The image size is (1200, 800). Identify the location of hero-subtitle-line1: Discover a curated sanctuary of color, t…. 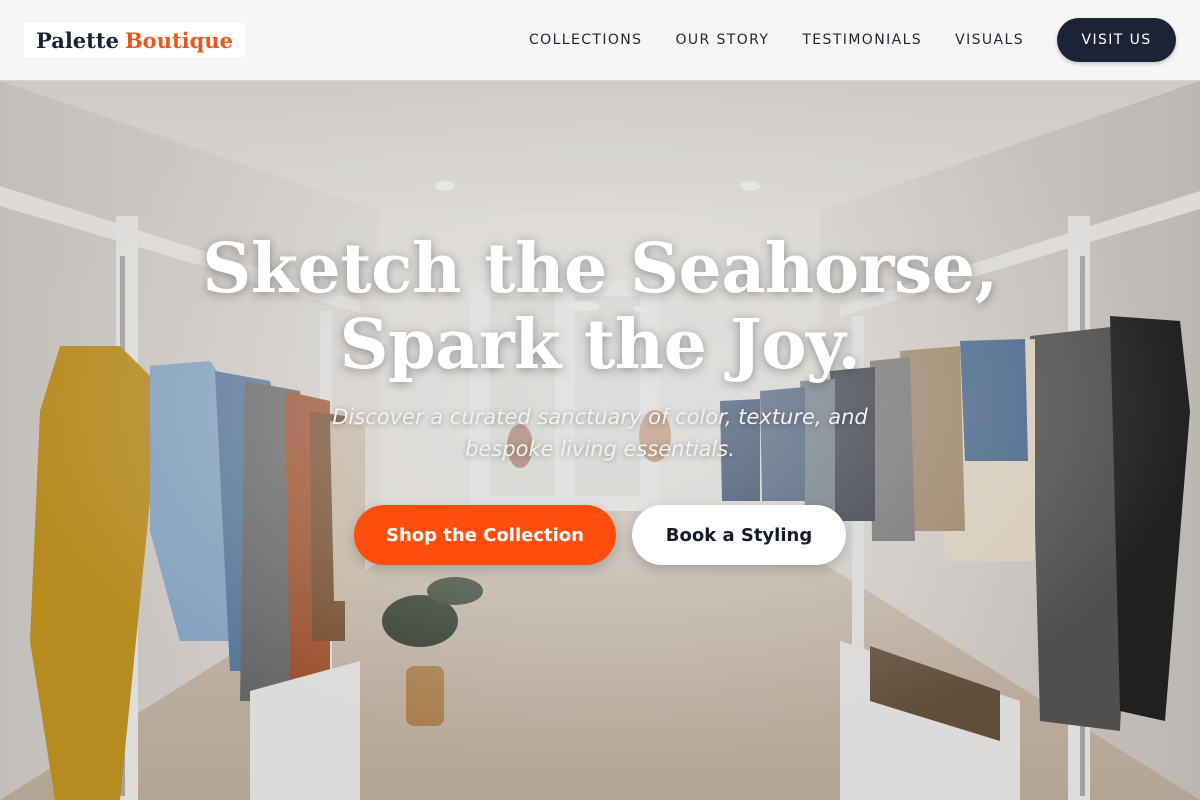
(600, 417).